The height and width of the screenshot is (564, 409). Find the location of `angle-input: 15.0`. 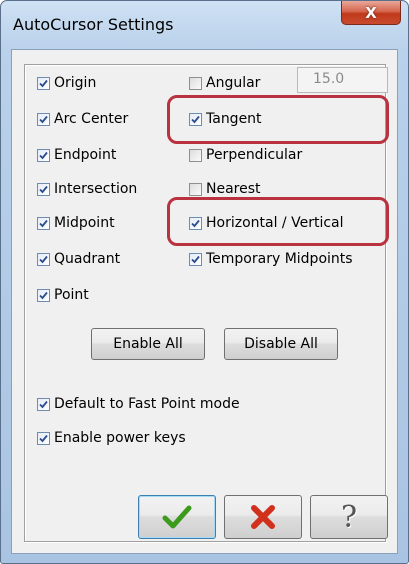

angle-input: 15.0 is located at coordinates (342, 80).